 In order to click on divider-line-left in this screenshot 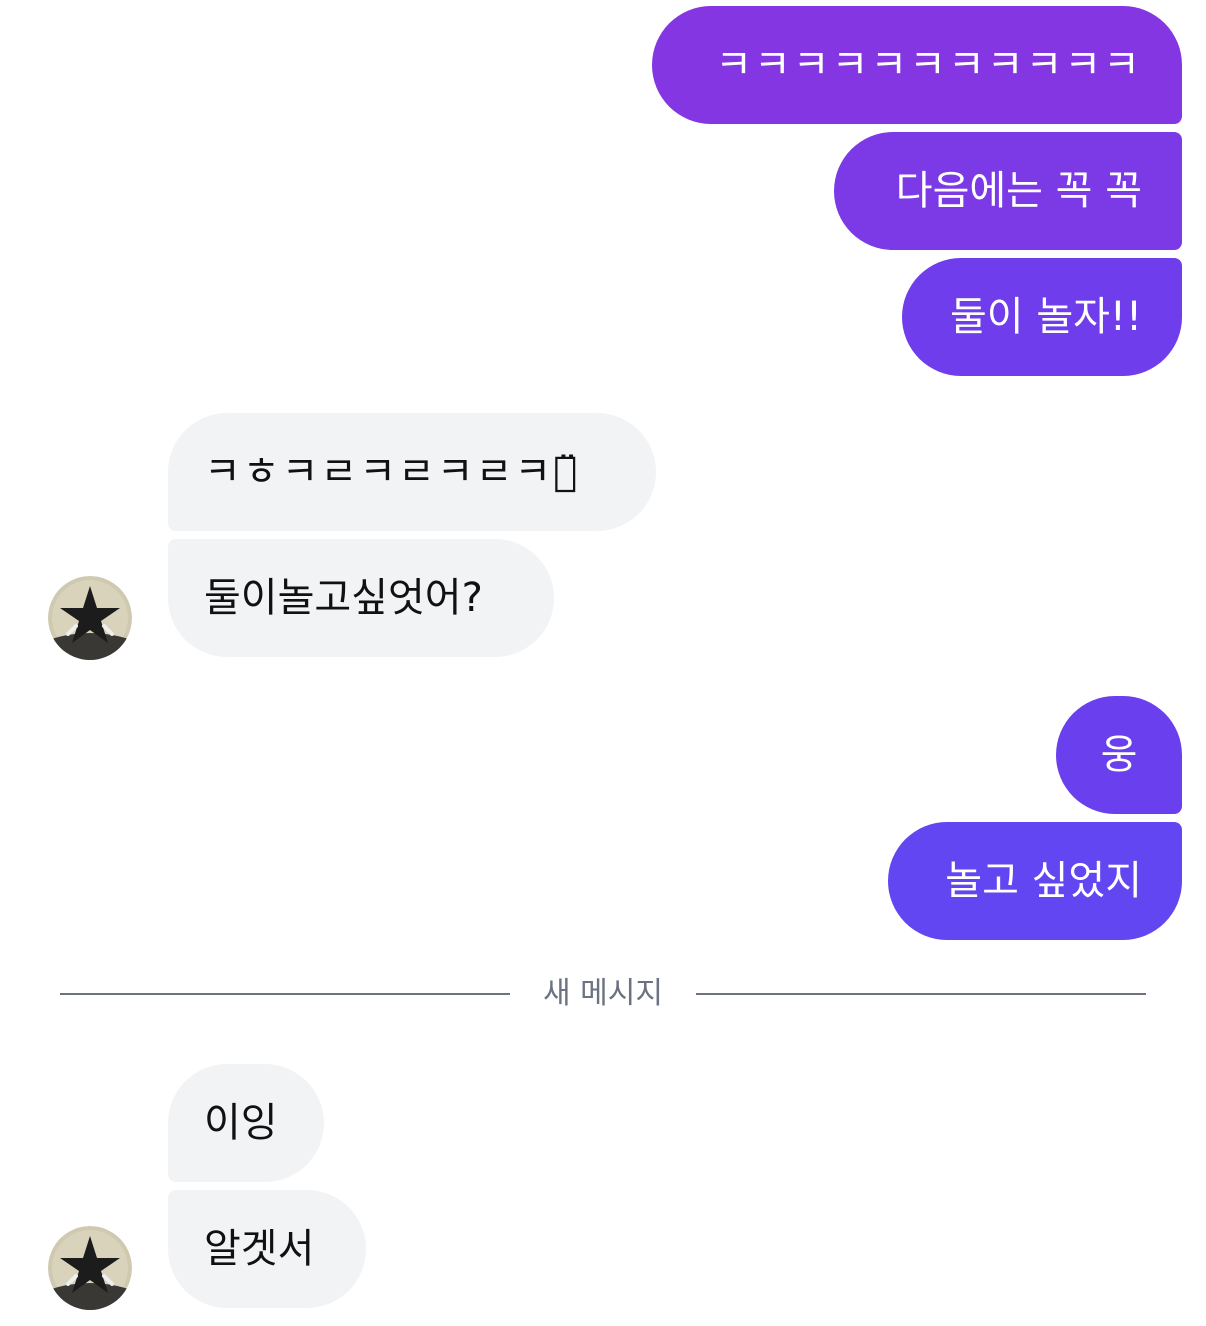, I will do `click(285, 994)`.